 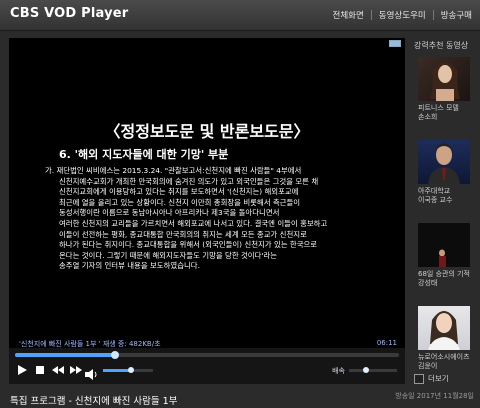 I want to click on more-checkbox-row: 더보기, so click(x=431, y=378).